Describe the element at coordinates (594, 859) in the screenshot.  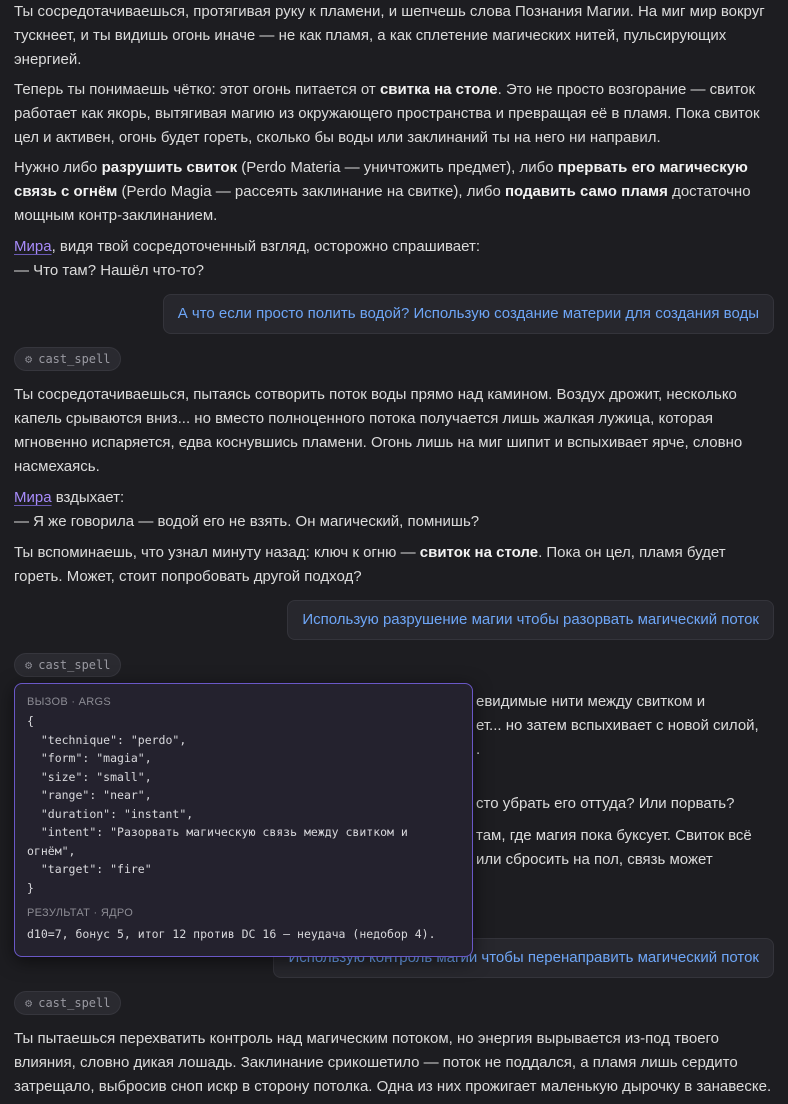
I see `narration-fragment: или сбросить на пол, связь может` at that location.